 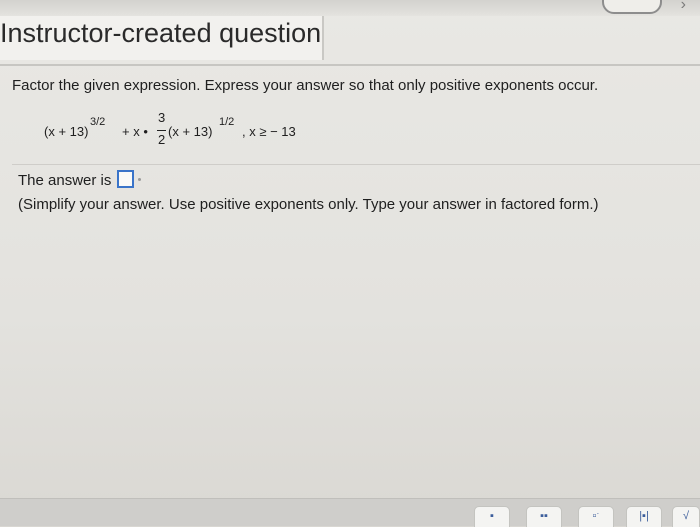 I want to click on mixed-number-icon: ▪▪, so click(x=544, y=516).